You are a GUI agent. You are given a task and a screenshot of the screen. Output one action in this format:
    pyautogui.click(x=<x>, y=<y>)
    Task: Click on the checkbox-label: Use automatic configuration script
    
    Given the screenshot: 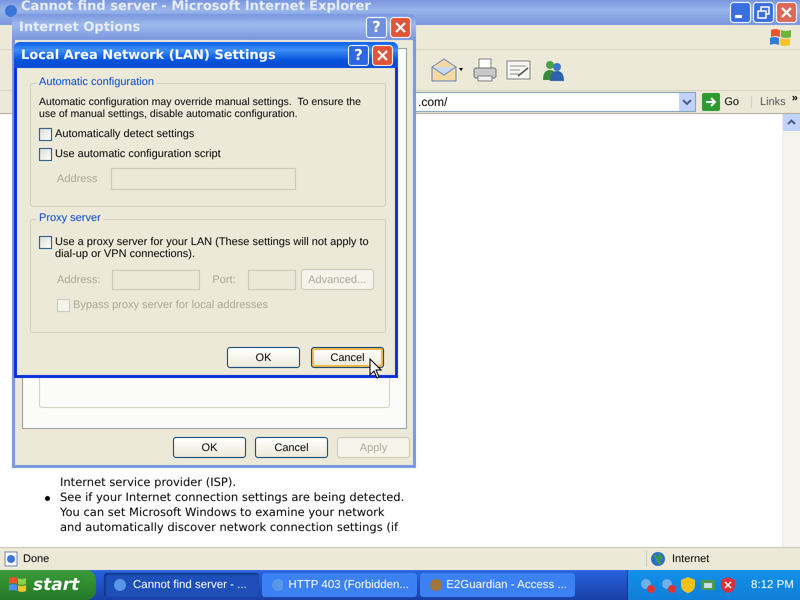 What is the action you would take?
    pyautogui.click(x=138, y=154)
    